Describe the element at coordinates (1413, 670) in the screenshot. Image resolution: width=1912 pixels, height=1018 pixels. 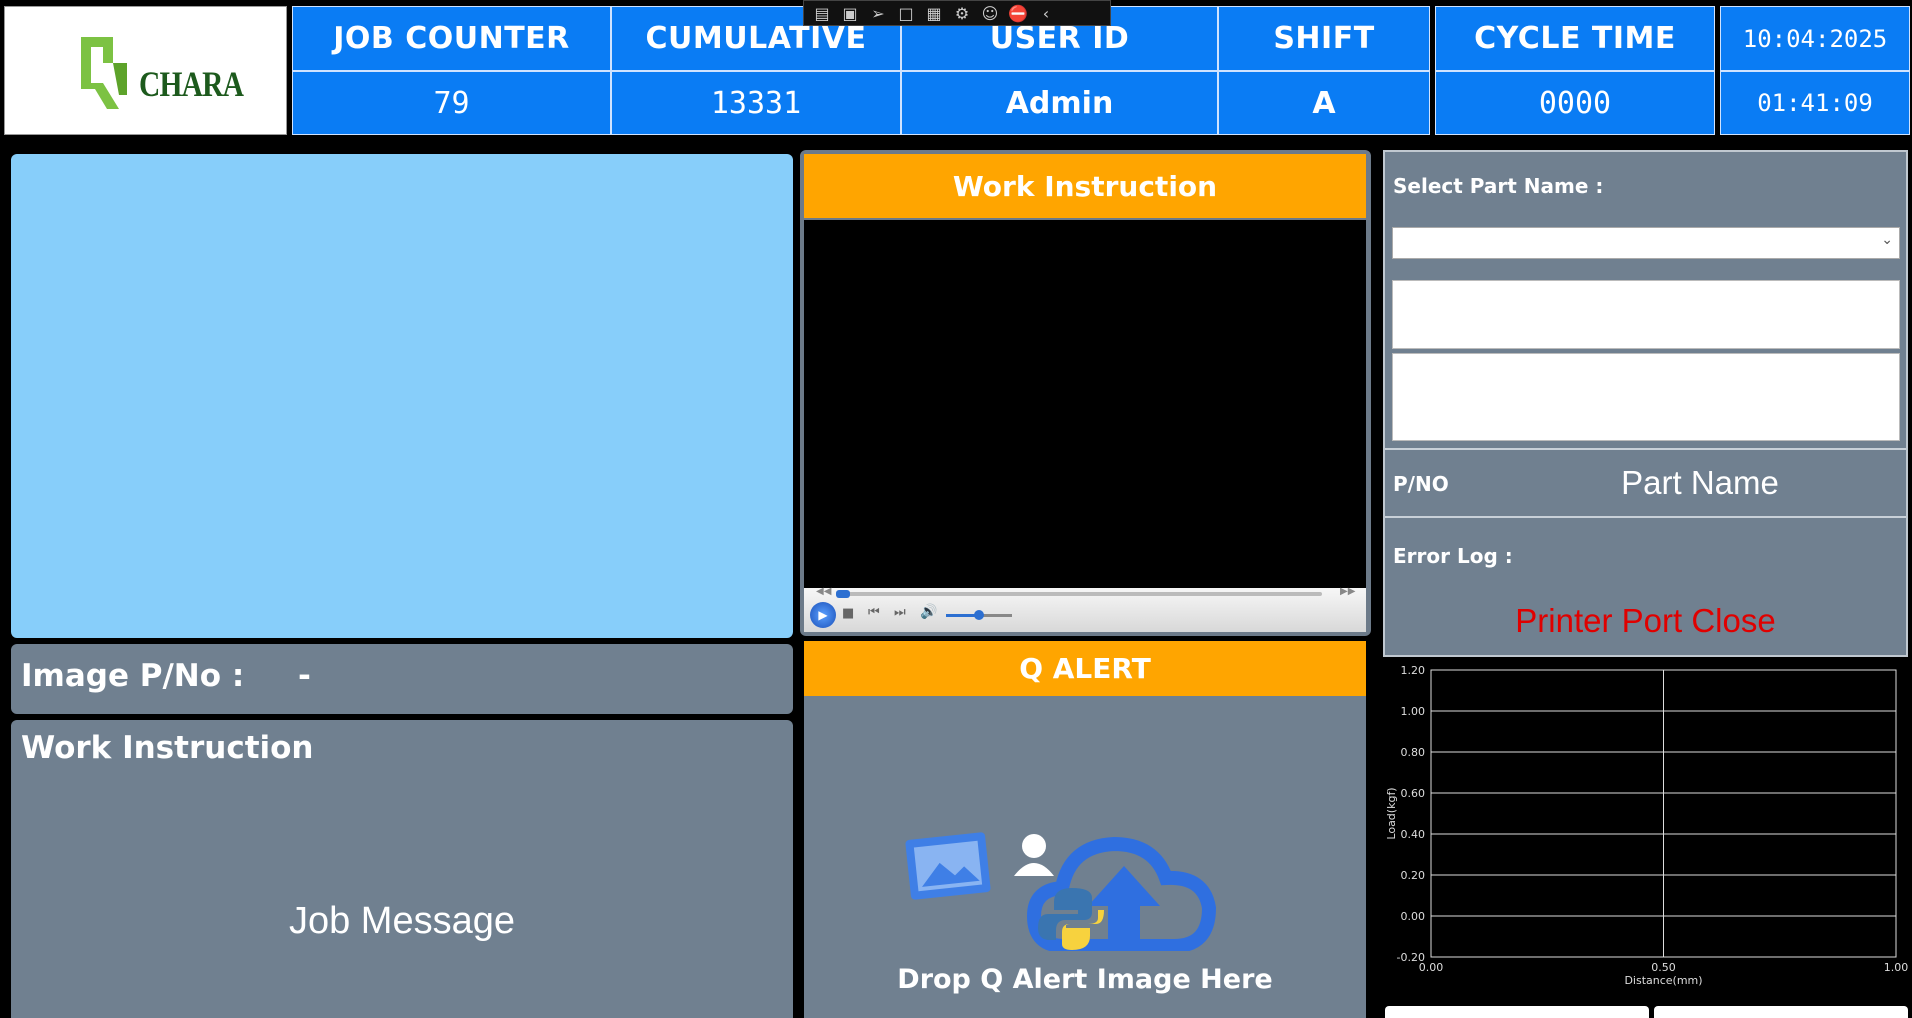
I see `y-tick-label: 1.20` at that location.